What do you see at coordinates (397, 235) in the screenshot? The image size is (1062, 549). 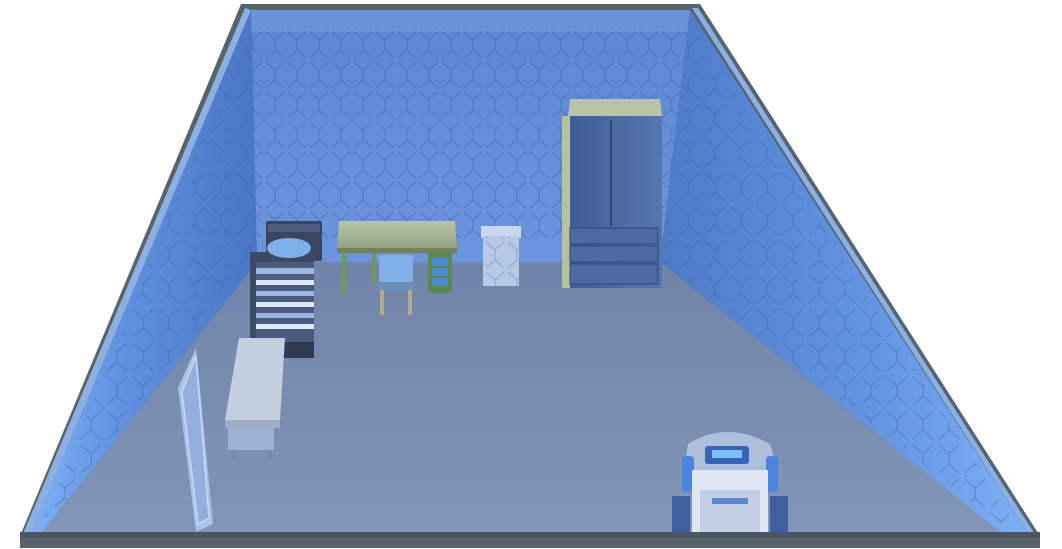 I see `desk-top` at bounding box center [397, 235].